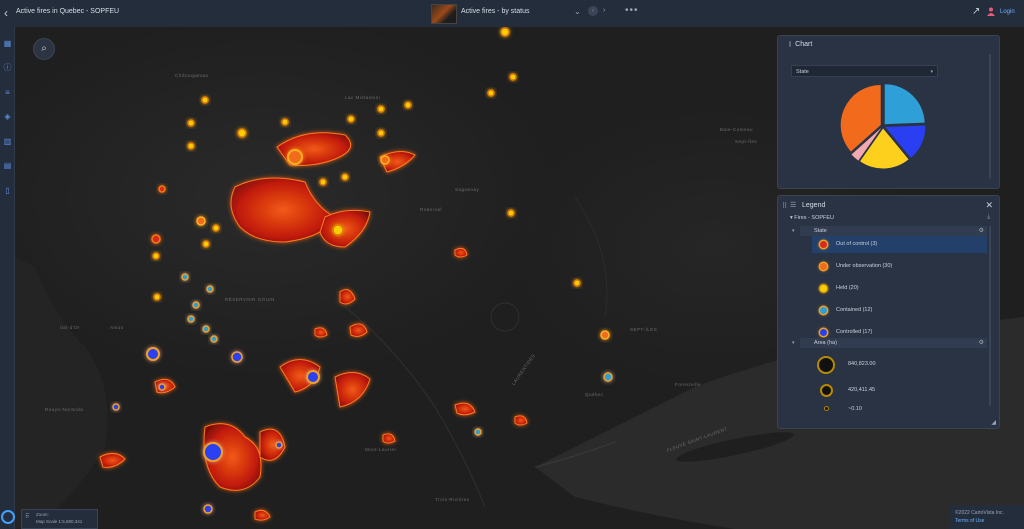 This screenshot has height=529, width=1024. I want to click on legend-size-label: 840,823.00, so click(862, 364).